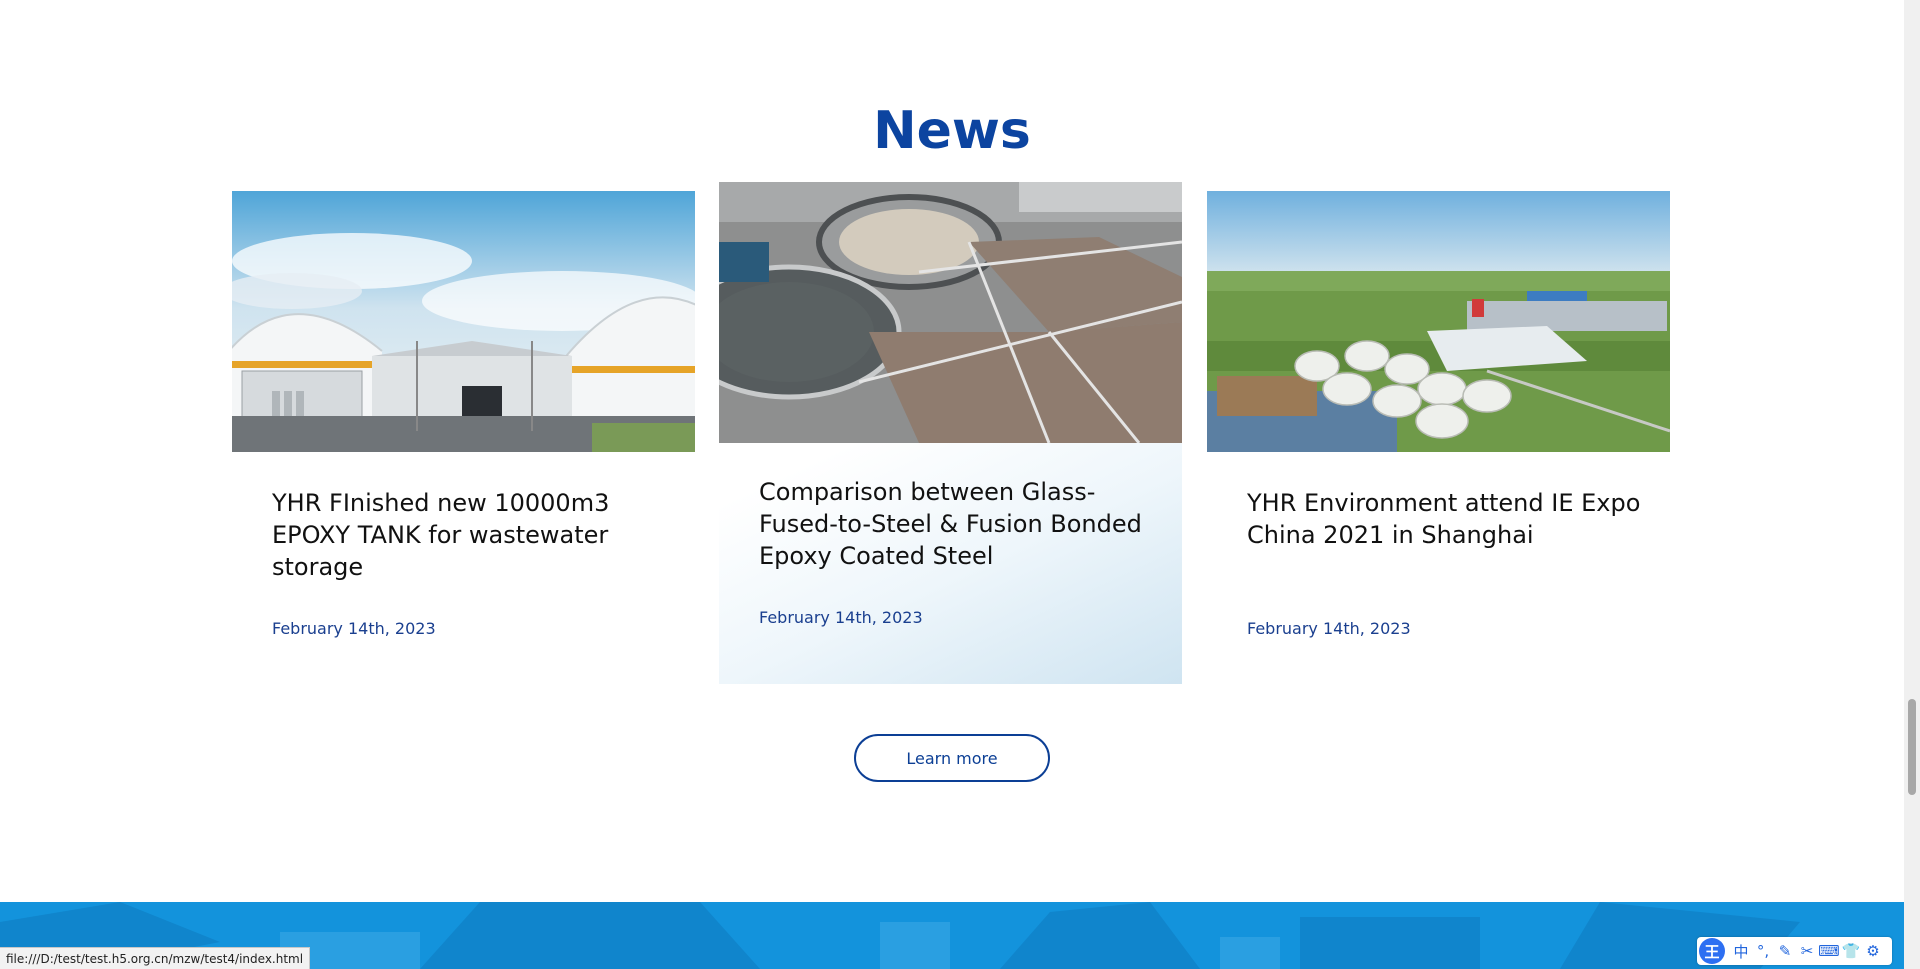 The image size is (1920, 969). Describe the element at coordinates (952, 758) in the screenshot. I see `learn-more-button: Learn more` at that location.